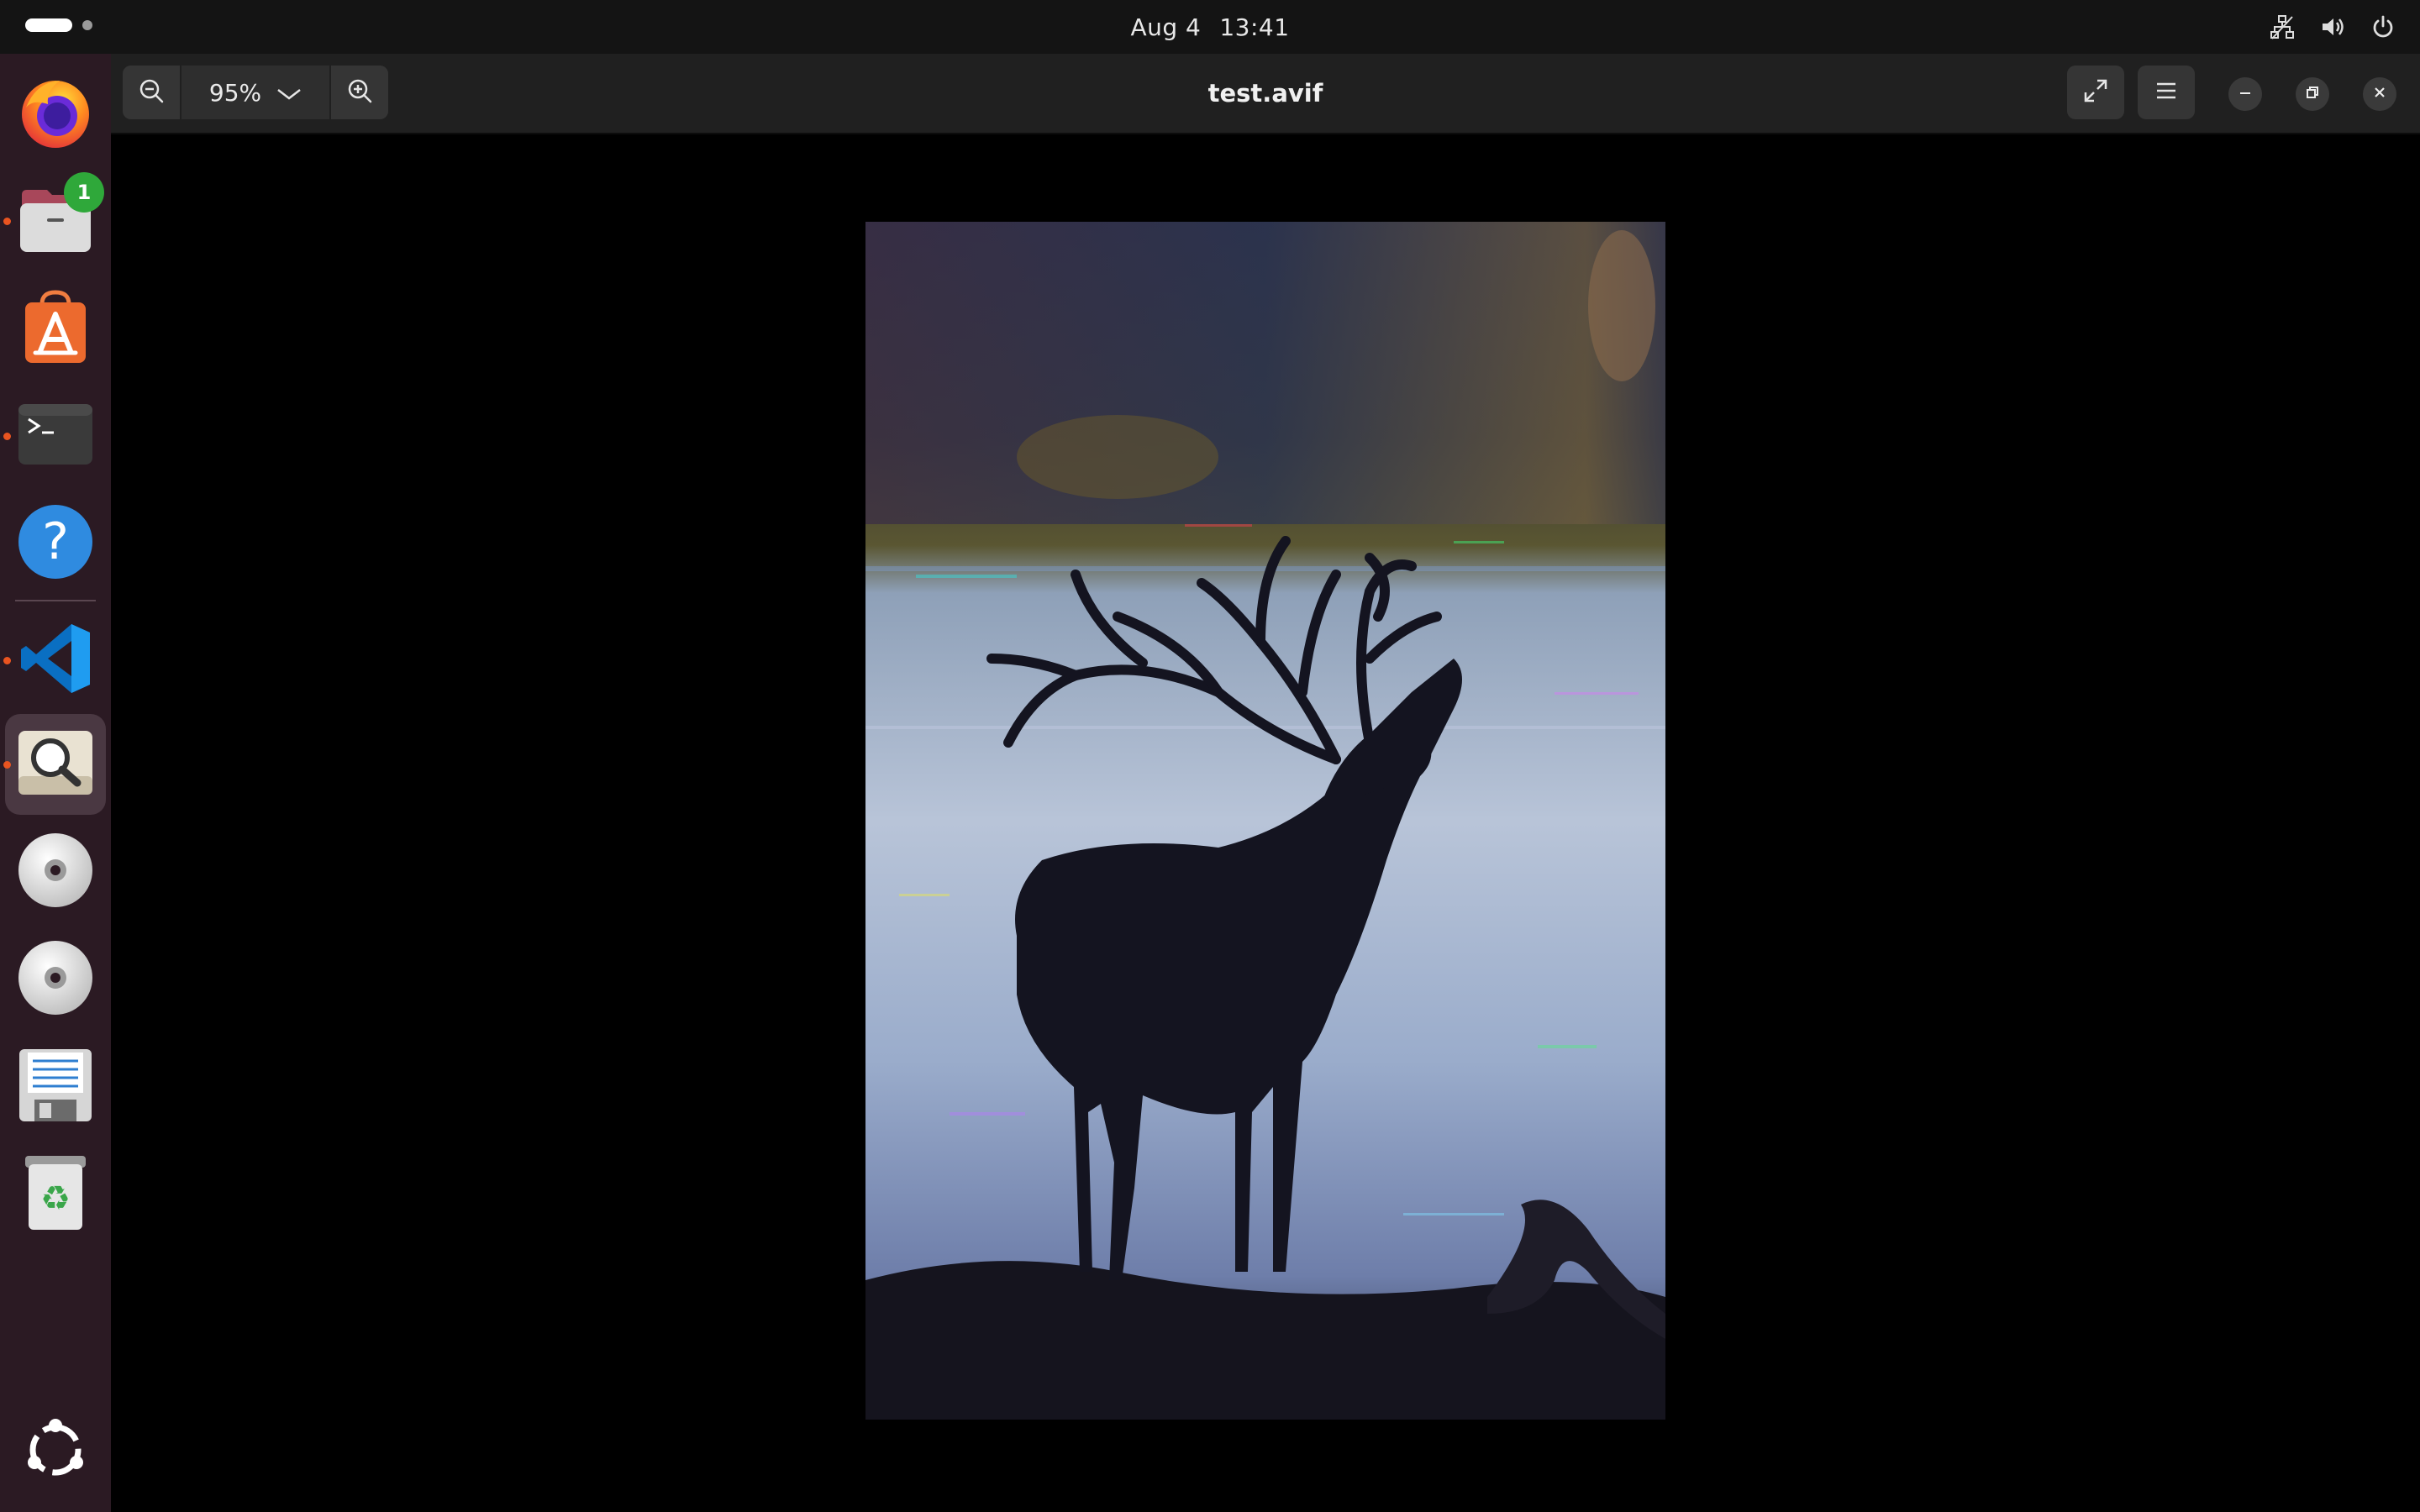 This screenshot has width=2420, height=1512. What do you see at coordinates (49, 25) in the screenshot?
I see `workspace-active-pill` at bounding box center [49, 25].